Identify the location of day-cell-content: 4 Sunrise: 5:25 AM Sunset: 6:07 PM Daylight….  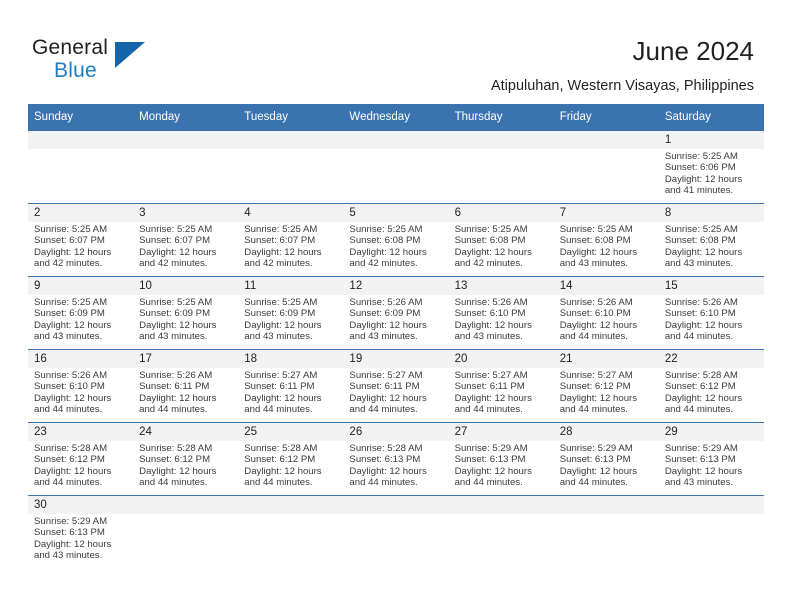
(291, 240).